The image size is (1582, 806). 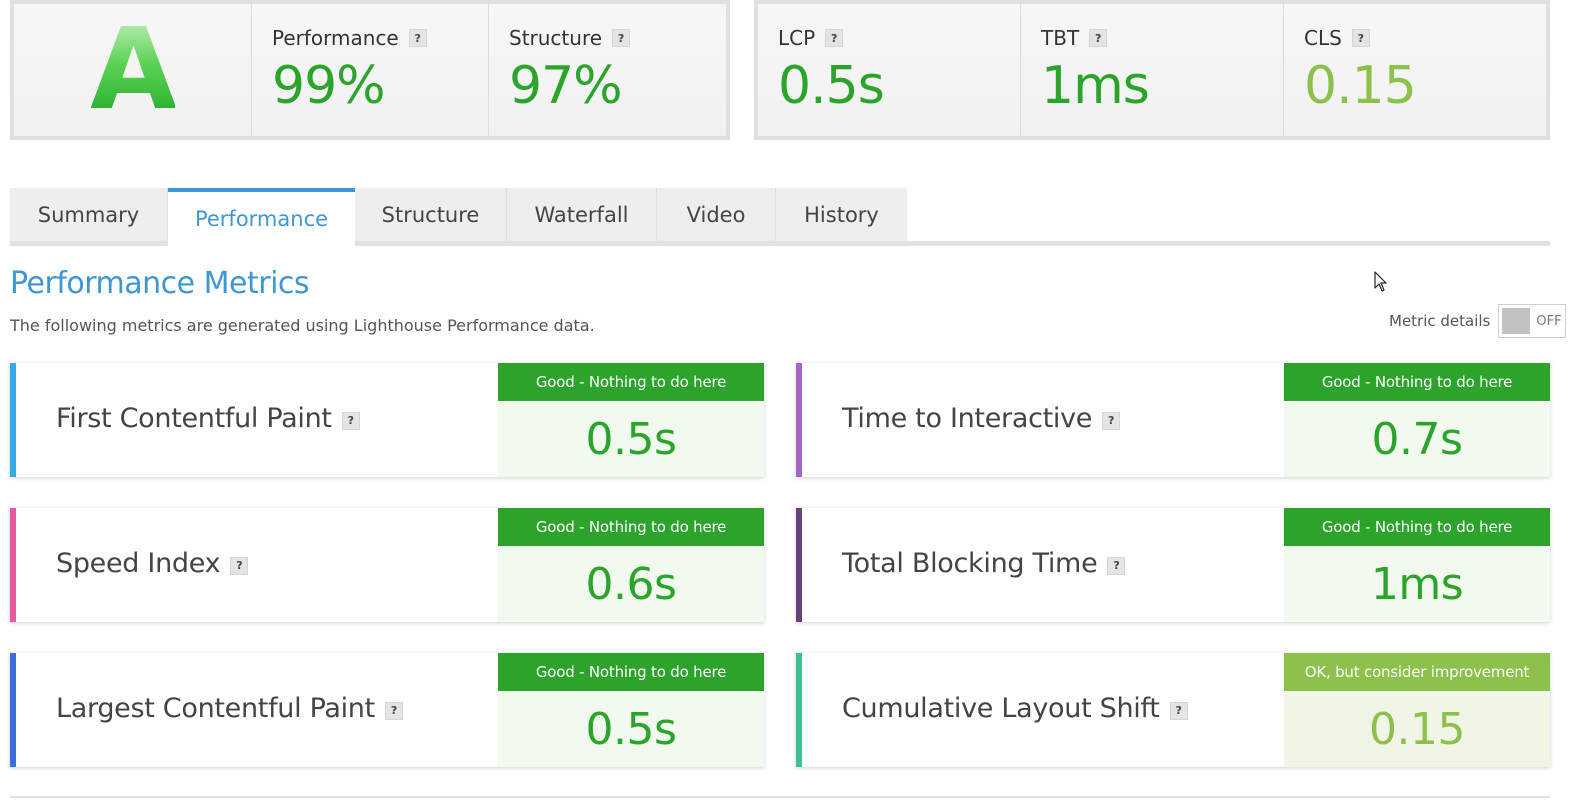 I want to click on score-structure: Structure ? 97%, so click(x=607, y=70).